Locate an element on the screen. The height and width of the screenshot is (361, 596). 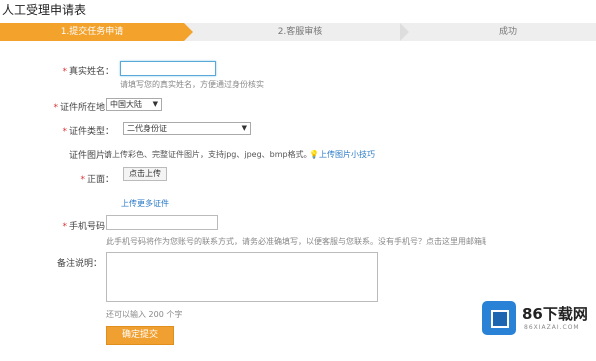
submit-button: 确定提交 is located at coordinates (140, 335).